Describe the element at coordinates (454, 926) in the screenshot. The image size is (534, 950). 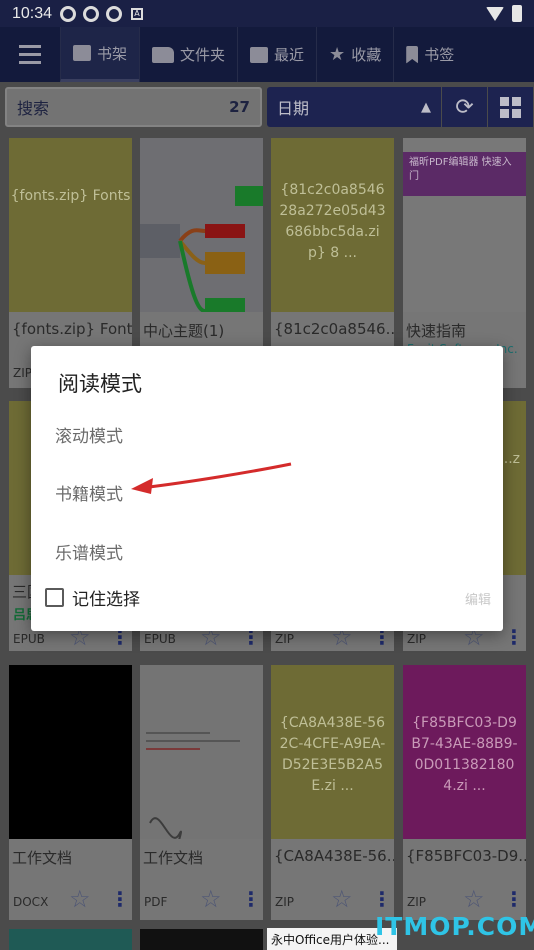
I see `watermark: ITMOP.COM` at that location.